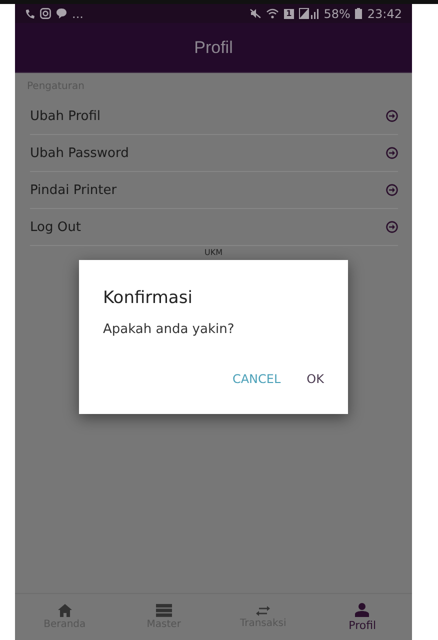 The height and width of the screenshot is (640, 438). I want to click on home-icon, so click(65, 610).